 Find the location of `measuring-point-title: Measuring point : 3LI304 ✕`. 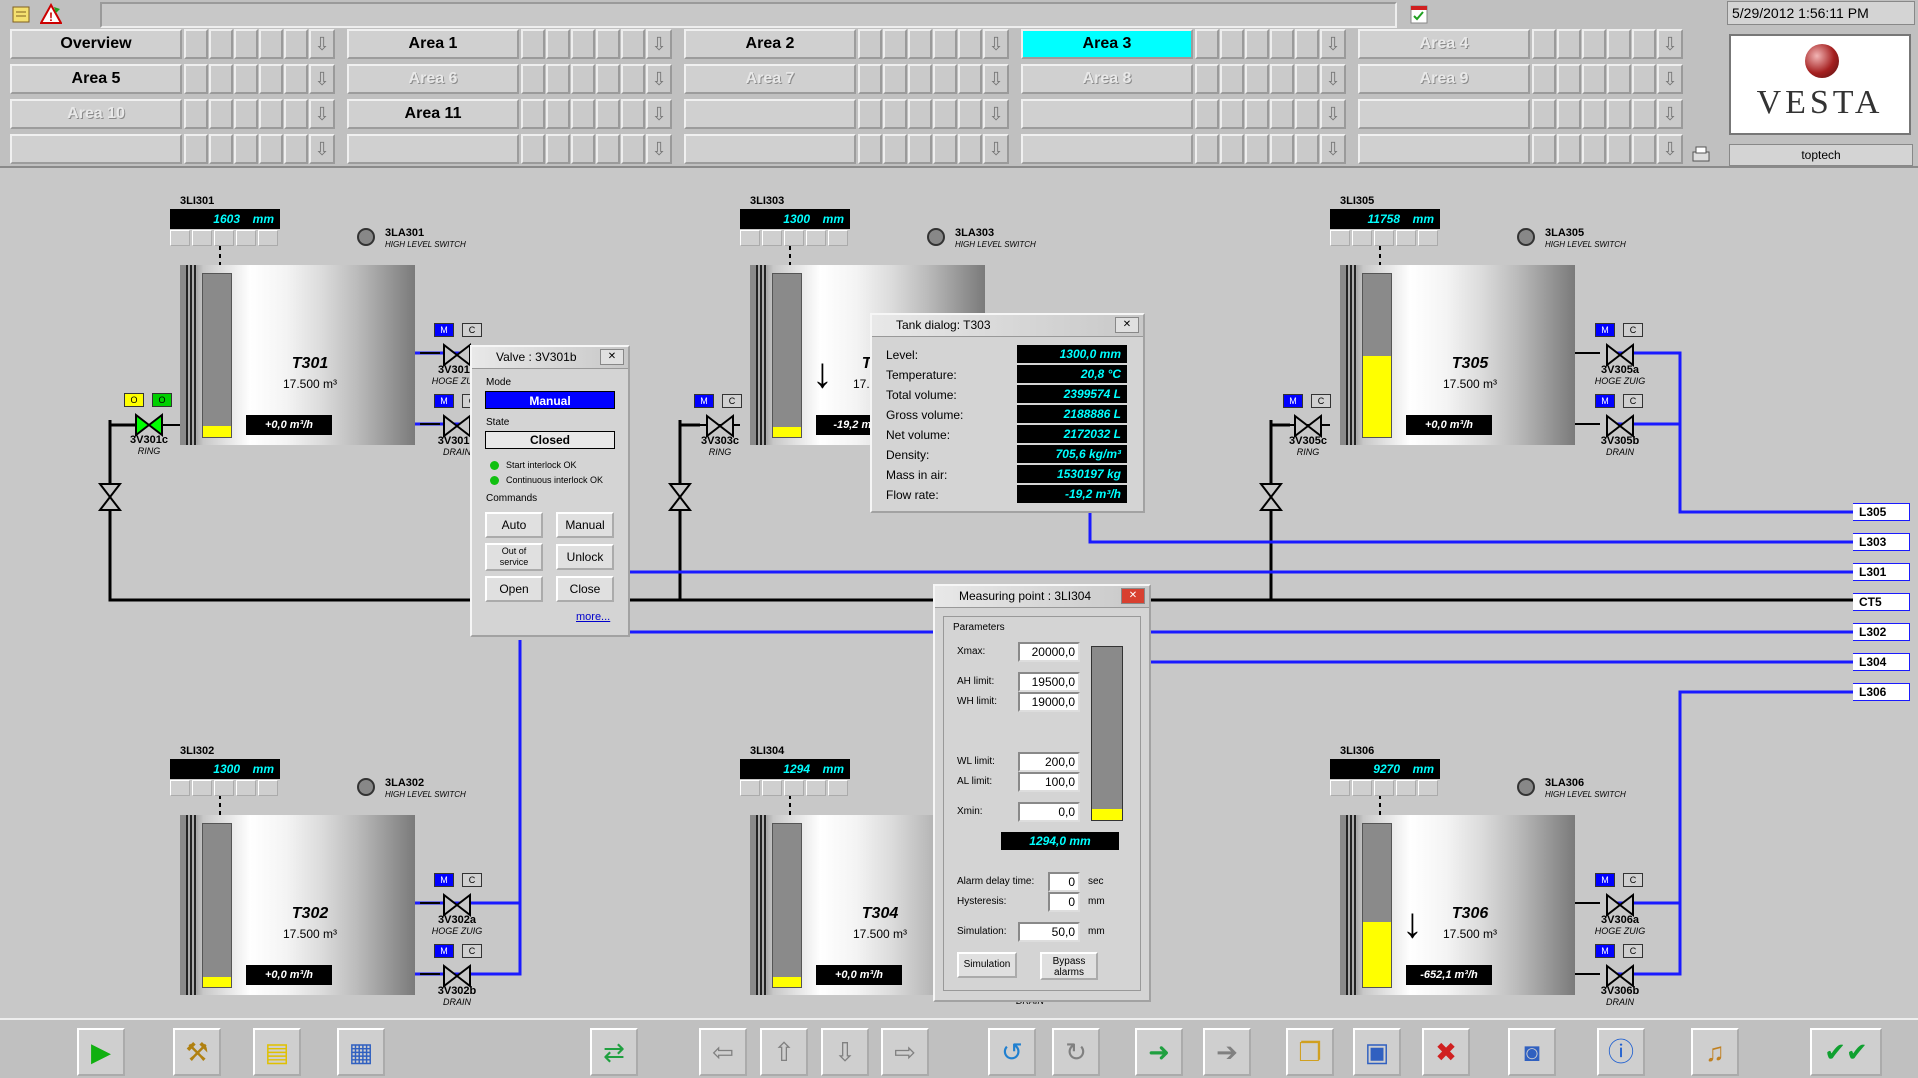

measuring-point-title: Measuring point : 3LI304 ✕ is located at coordinates (1042, 597).